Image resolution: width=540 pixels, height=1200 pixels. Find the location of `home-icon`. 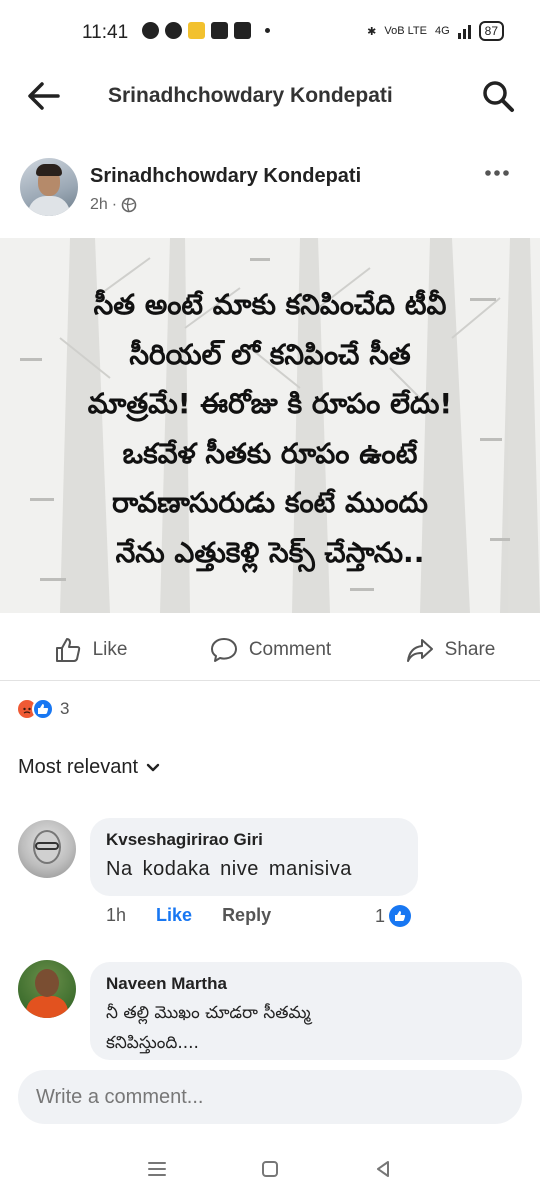

home-icon is located at coordinates (270, 1169).